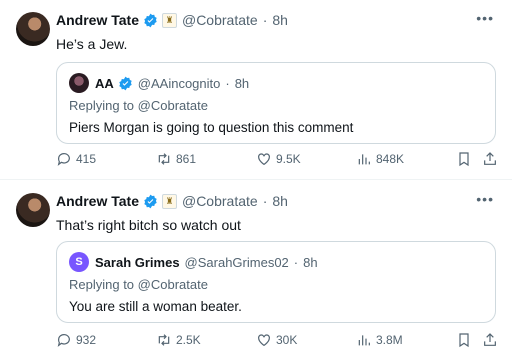  What do you see at coordinates (86, 340) in the screenshot?
I see `reply-count: 932` at bounding box center [86, 340].